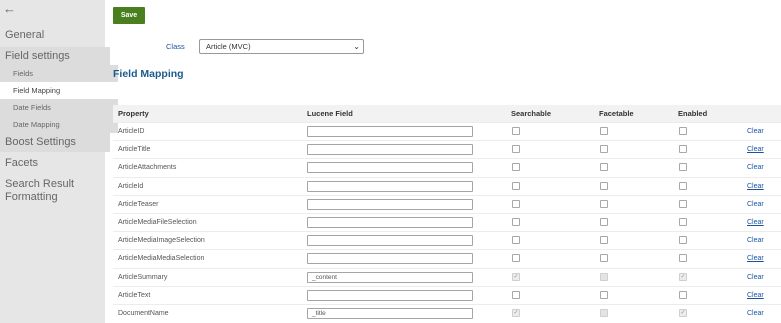  I want to click on table-row: ArticleTitle Clear, so click(447, 149).